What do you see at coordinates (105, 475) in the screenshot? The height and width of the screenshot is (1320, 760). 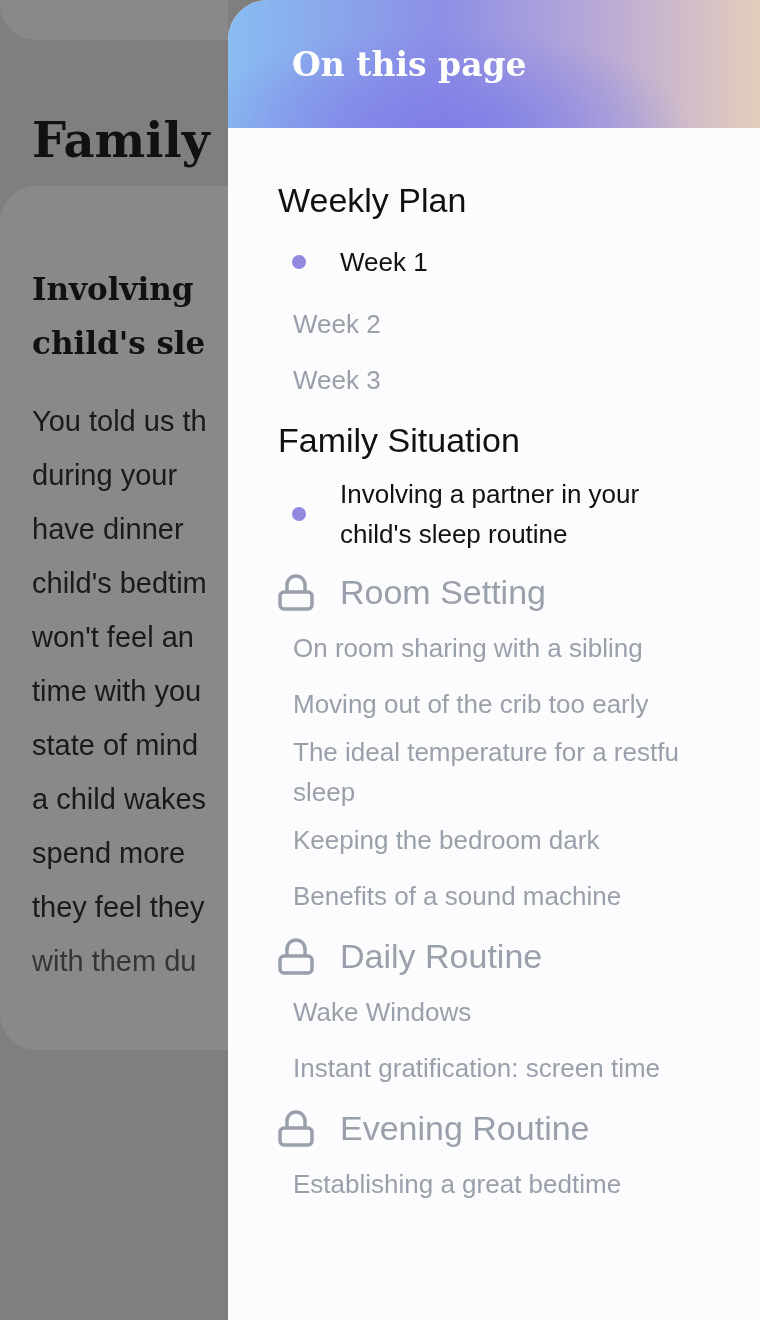 I see `paragraph-line: during your` at bounding box center [105, 475].